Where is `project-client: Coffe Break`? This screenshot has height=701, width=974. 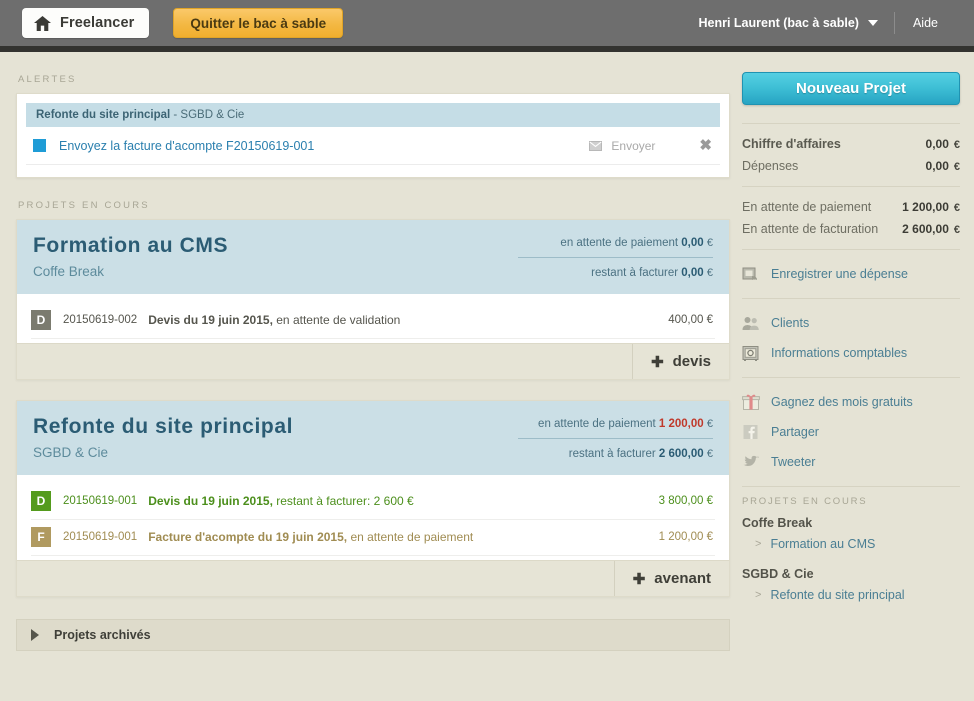
project-client: Coffe Break is located at coordinates (275, 271).